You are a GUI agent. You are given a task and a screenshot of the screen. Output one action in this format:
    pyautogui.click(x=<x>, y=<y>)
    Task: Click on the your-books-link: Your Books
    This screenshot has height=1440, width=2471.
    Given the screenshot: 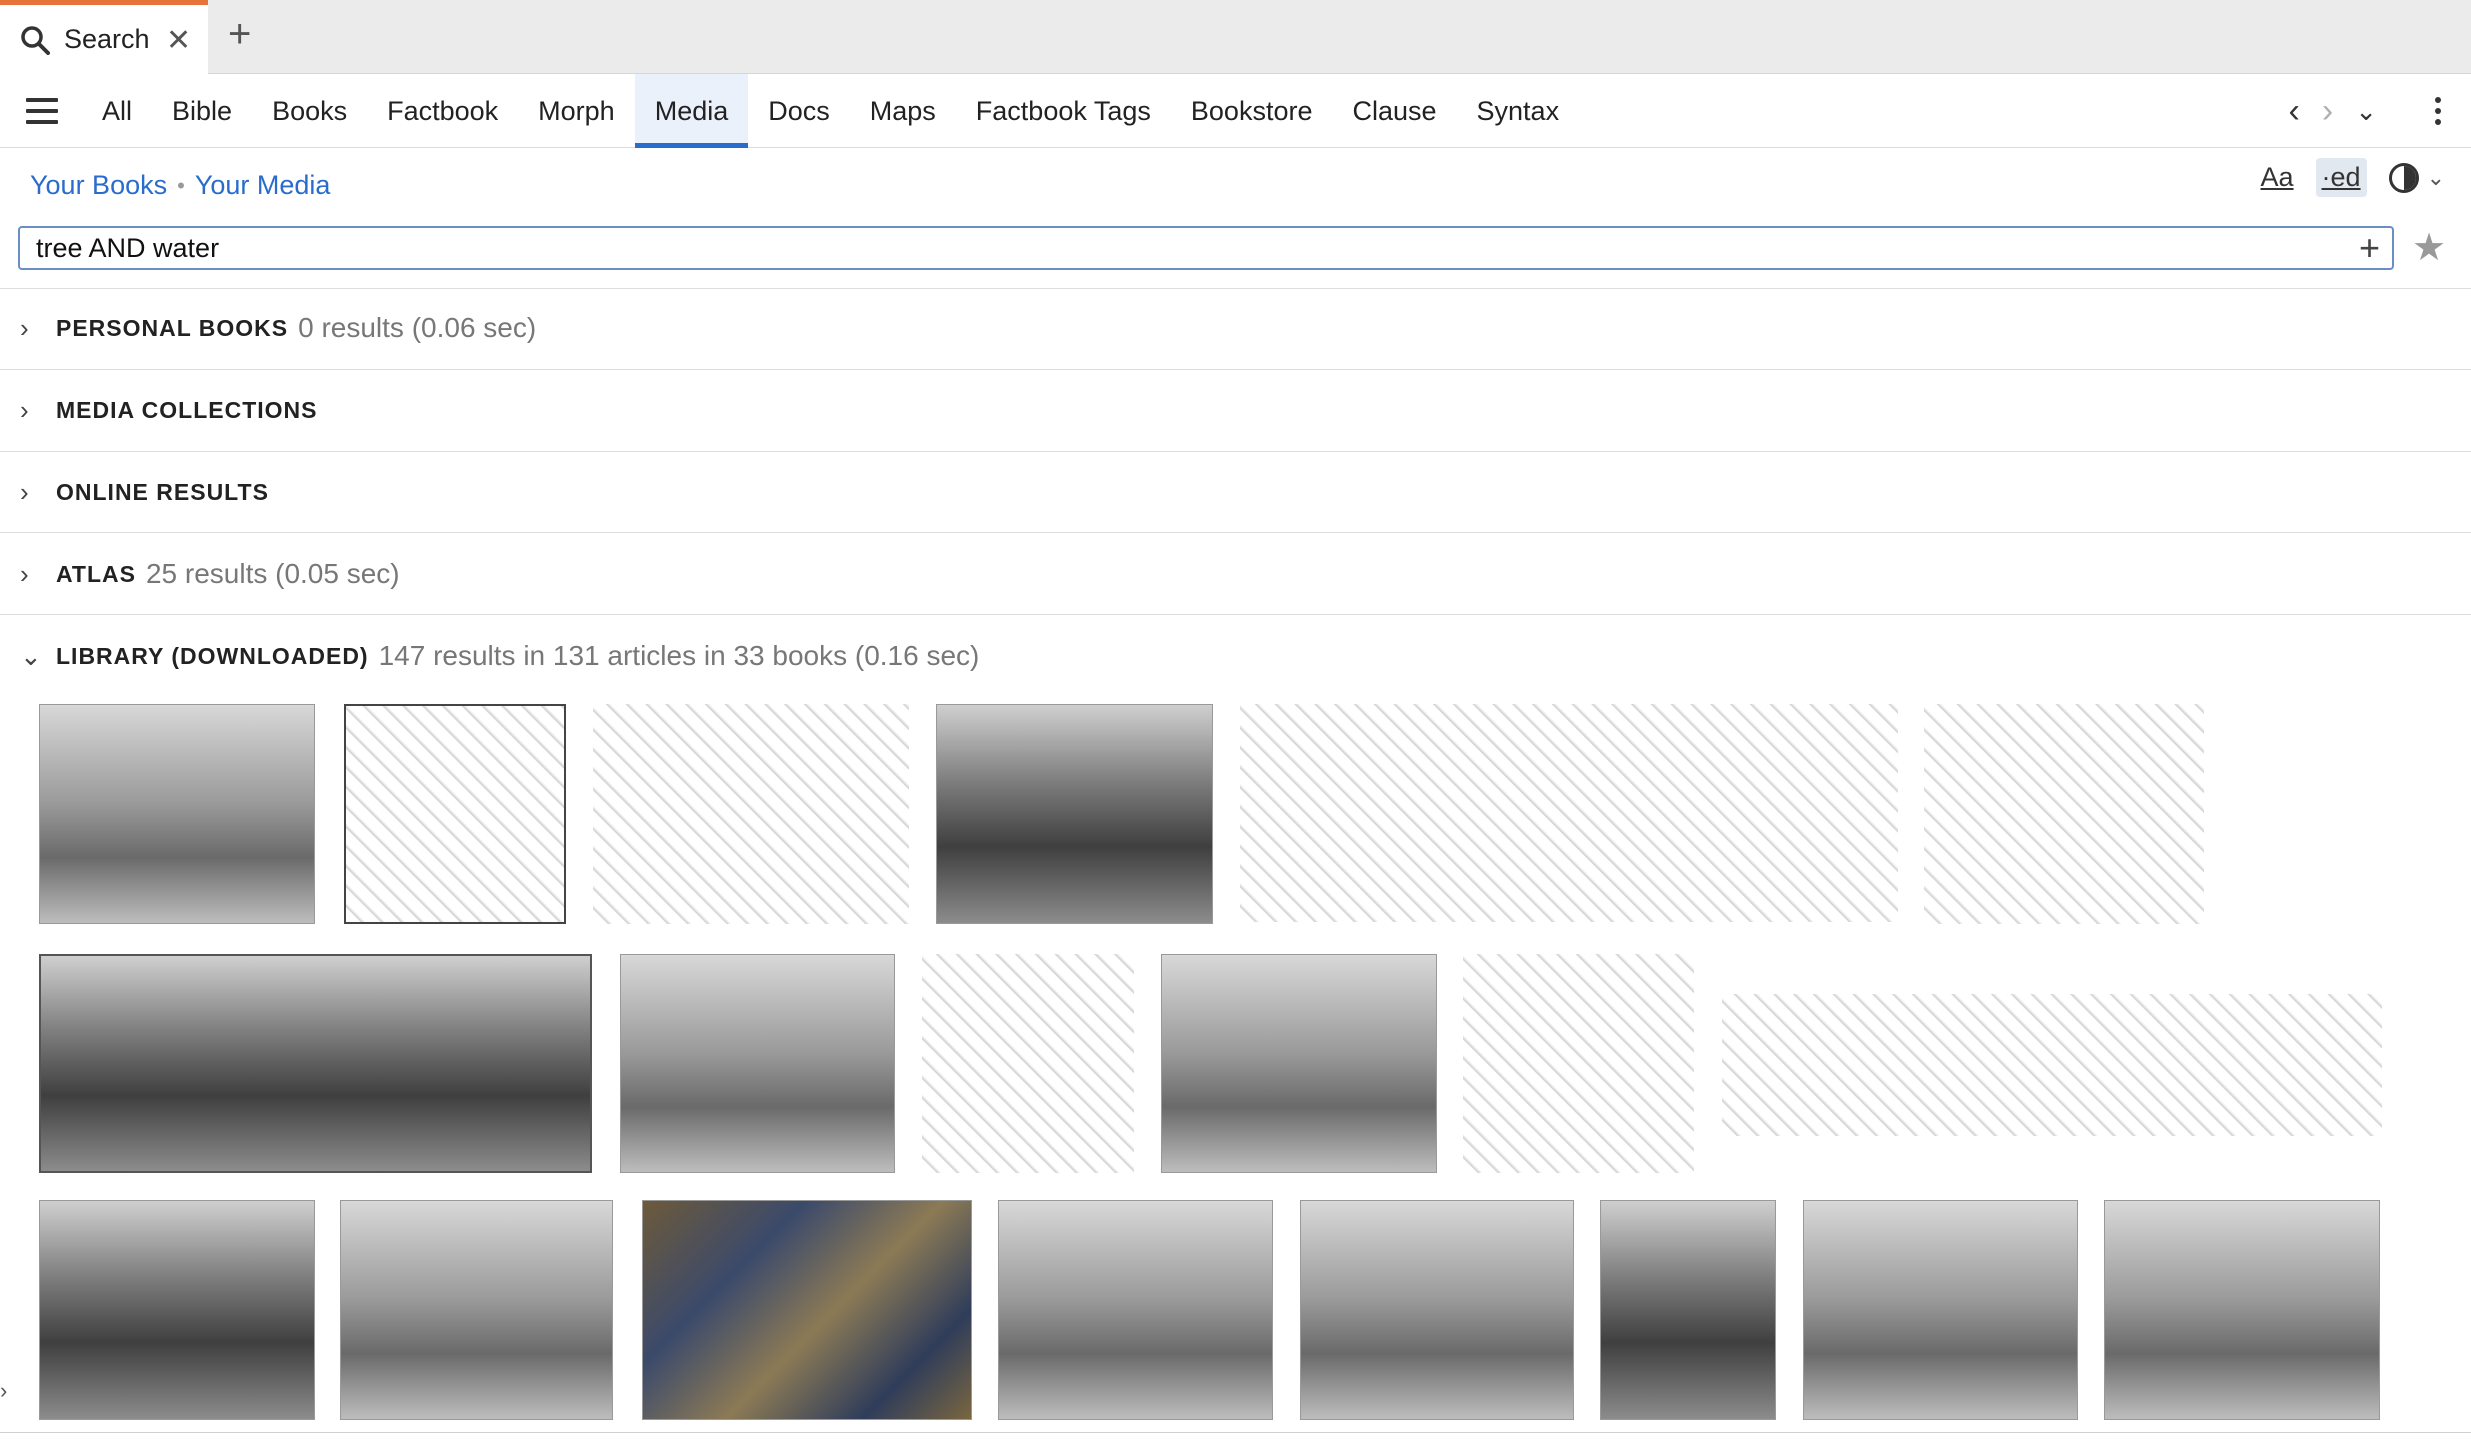 What is the action you would take?
    pyautogui.click(x=98, y=185)
    